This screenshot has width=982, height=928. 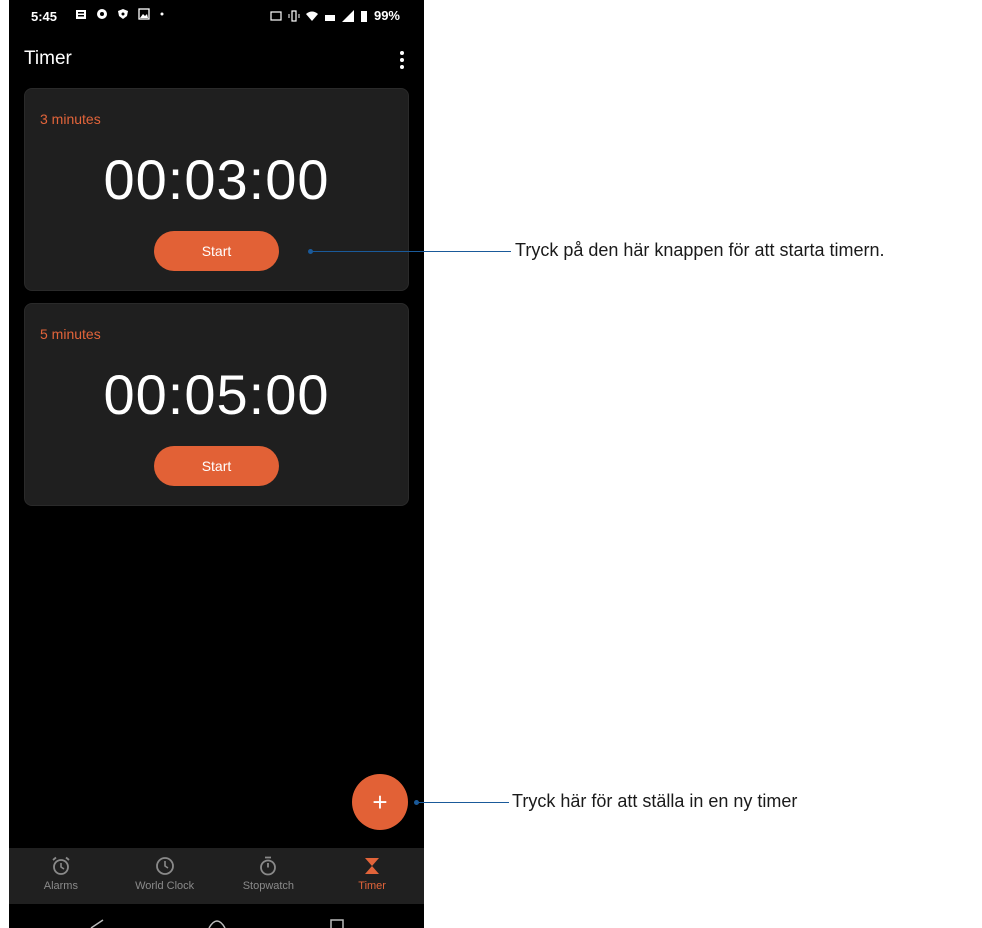 I want to click on dot-icon, so click(x=162, y=14).